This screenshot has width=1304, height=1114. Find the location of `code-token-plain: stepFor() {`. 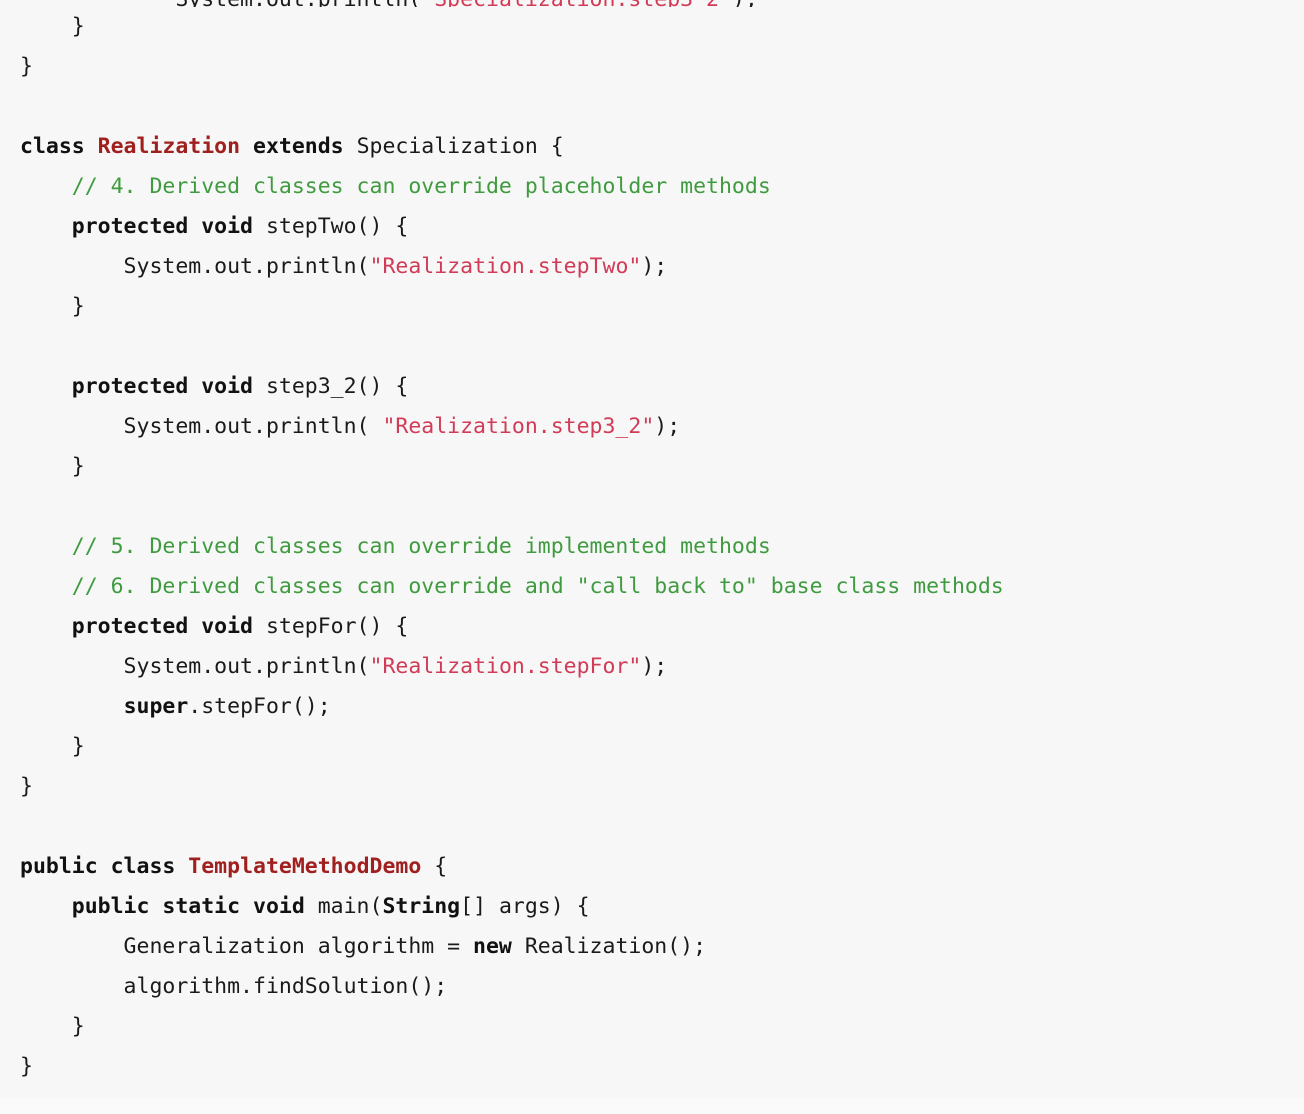

code-token-plain: stepFor() { is located at coordinates (331, 626).